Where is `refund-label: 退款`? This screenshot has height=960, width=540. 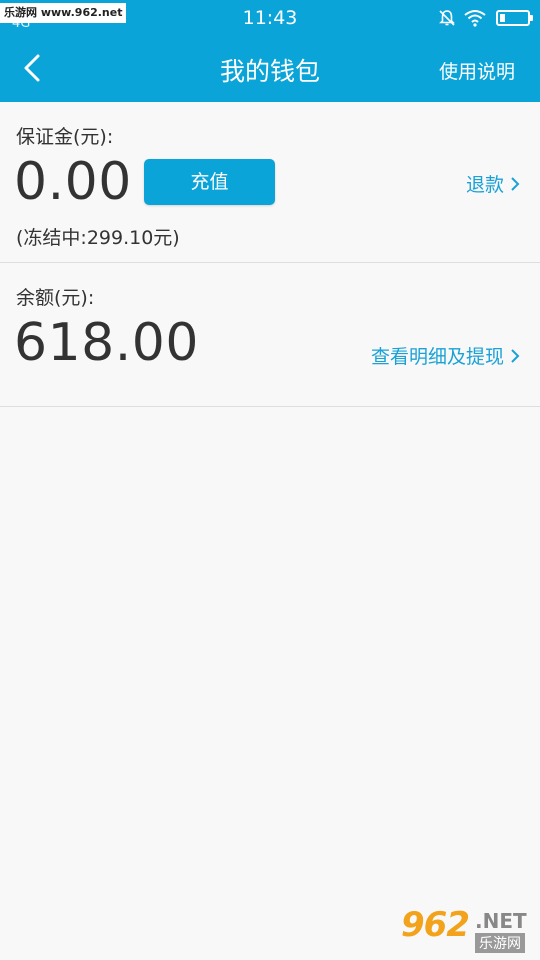
refund-label: 退款 is located at coordinates (484, 185).